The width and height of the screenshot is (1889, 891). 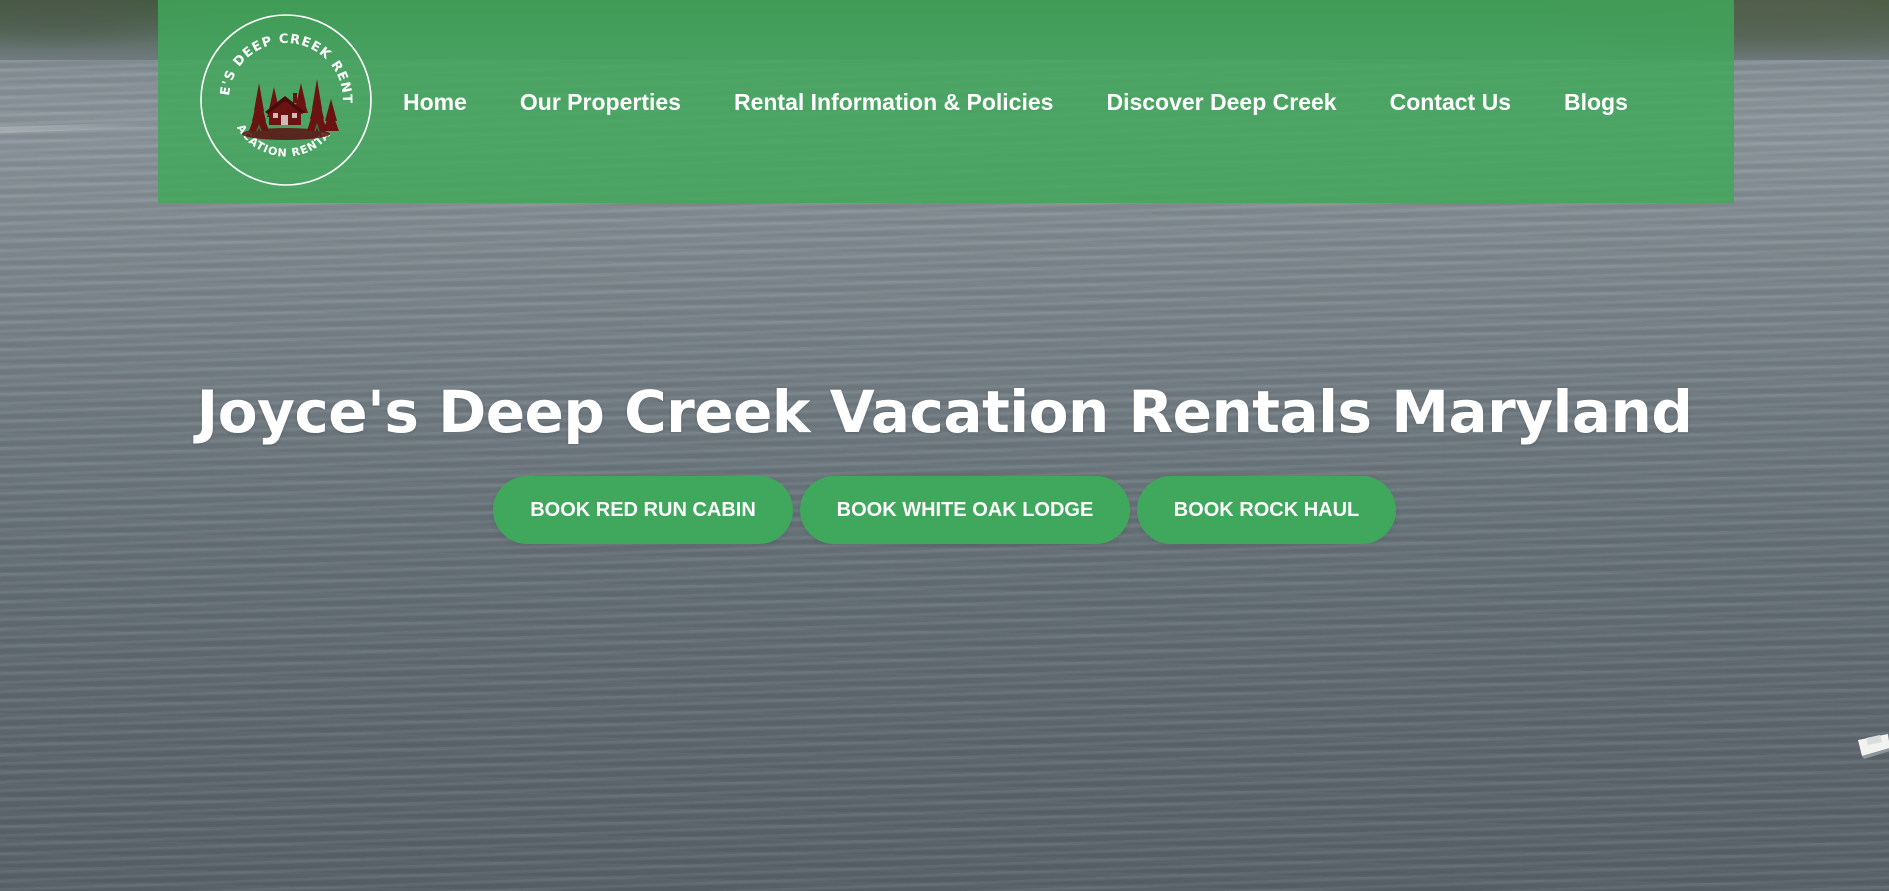 I want to click on nav-item-blogs: Blogs, so click(x=1596, y=102).